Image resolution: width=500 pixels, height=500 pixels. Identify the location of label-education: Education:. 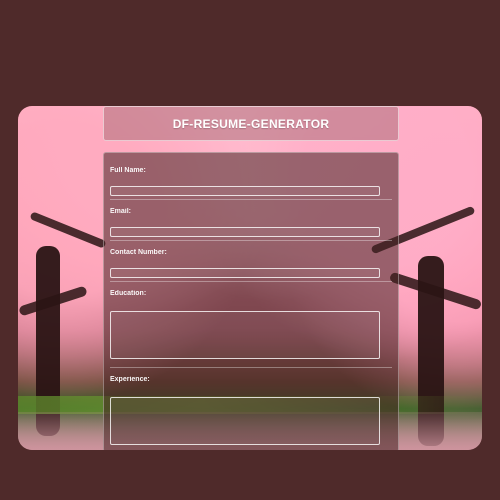
(128, 293).